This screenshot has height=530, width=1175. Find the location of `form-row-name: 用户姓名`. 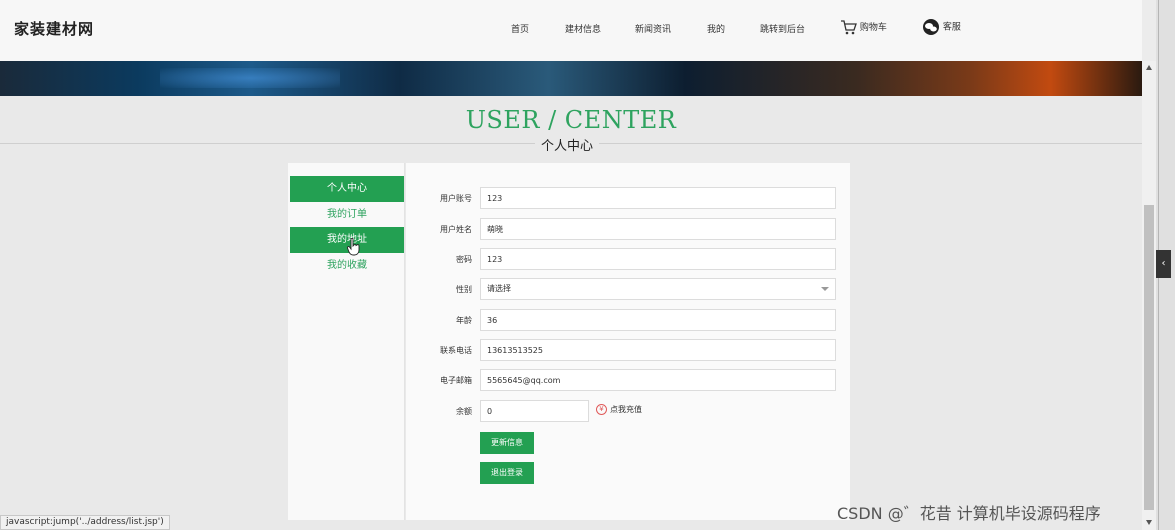

form-row-name: 用户姓名 is located at coordinates (628, 229).